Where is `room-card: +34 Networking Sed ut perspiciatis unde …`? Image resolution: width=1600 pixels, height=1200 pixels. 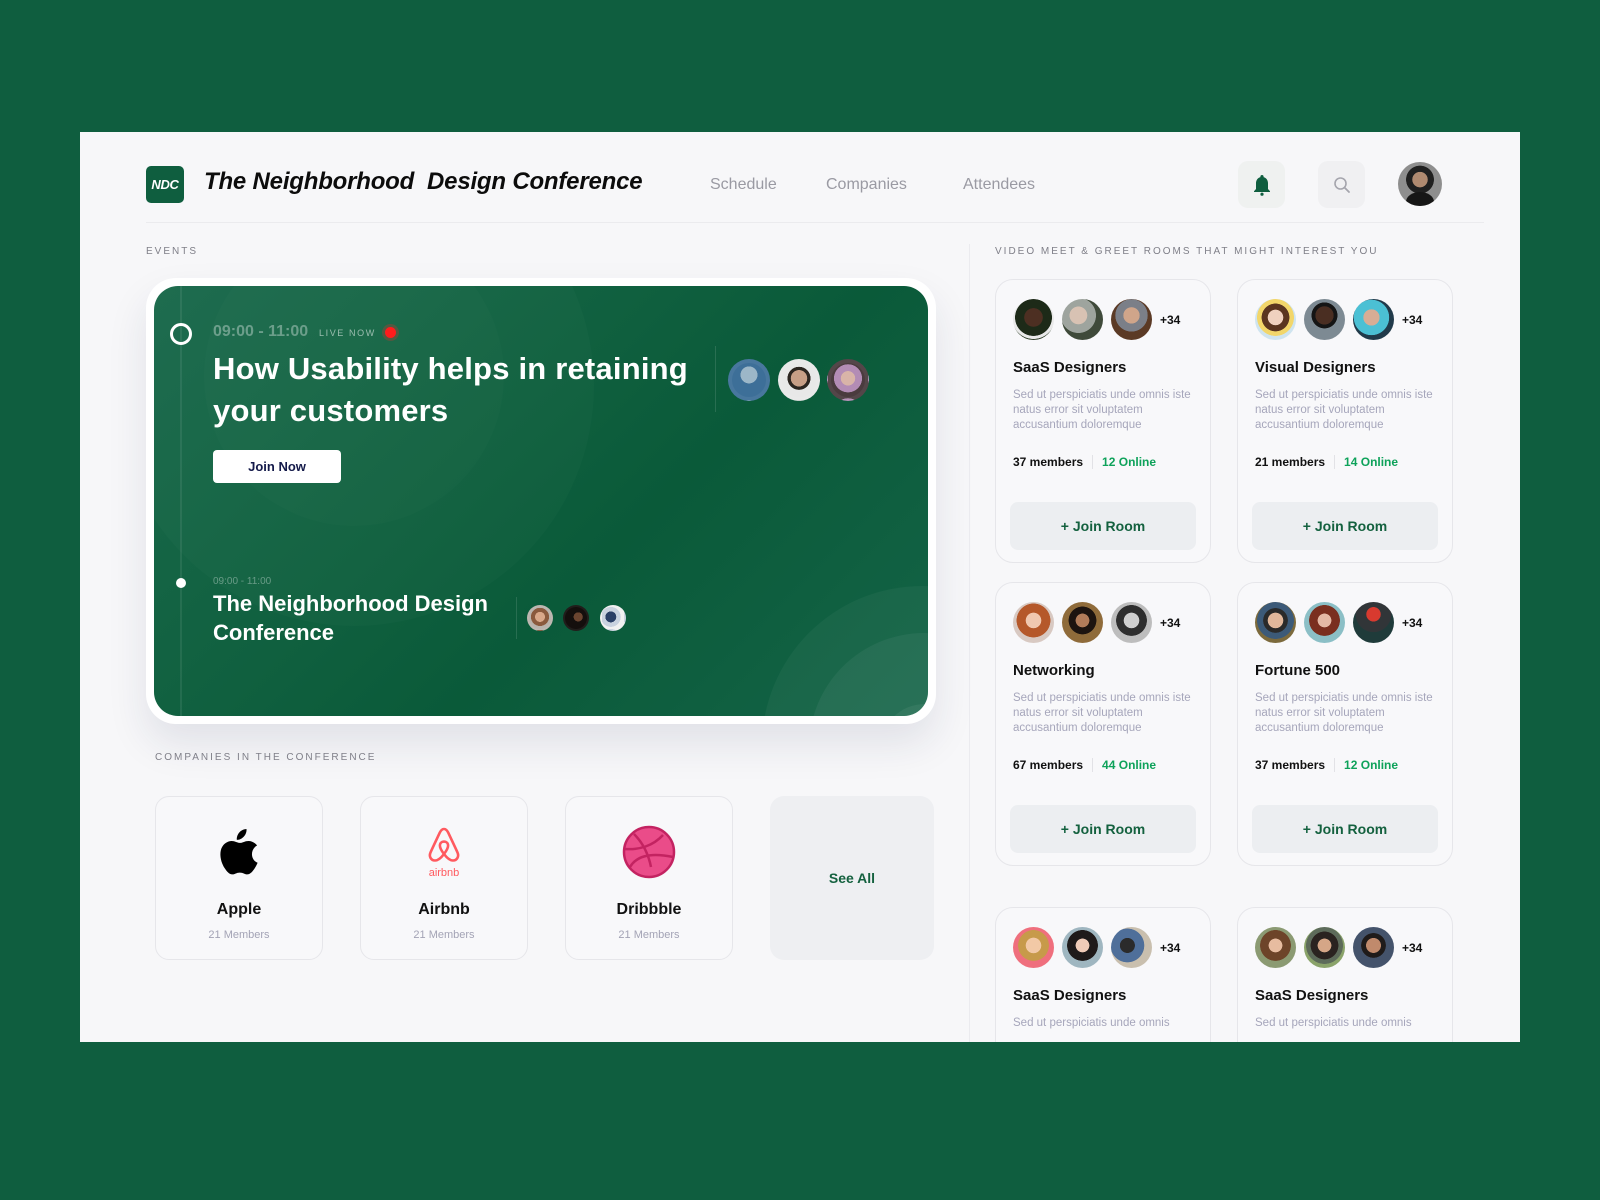
room-card: +34 Networking Sed ut perspiciatis unde … is located at coordinates (1103, 724).